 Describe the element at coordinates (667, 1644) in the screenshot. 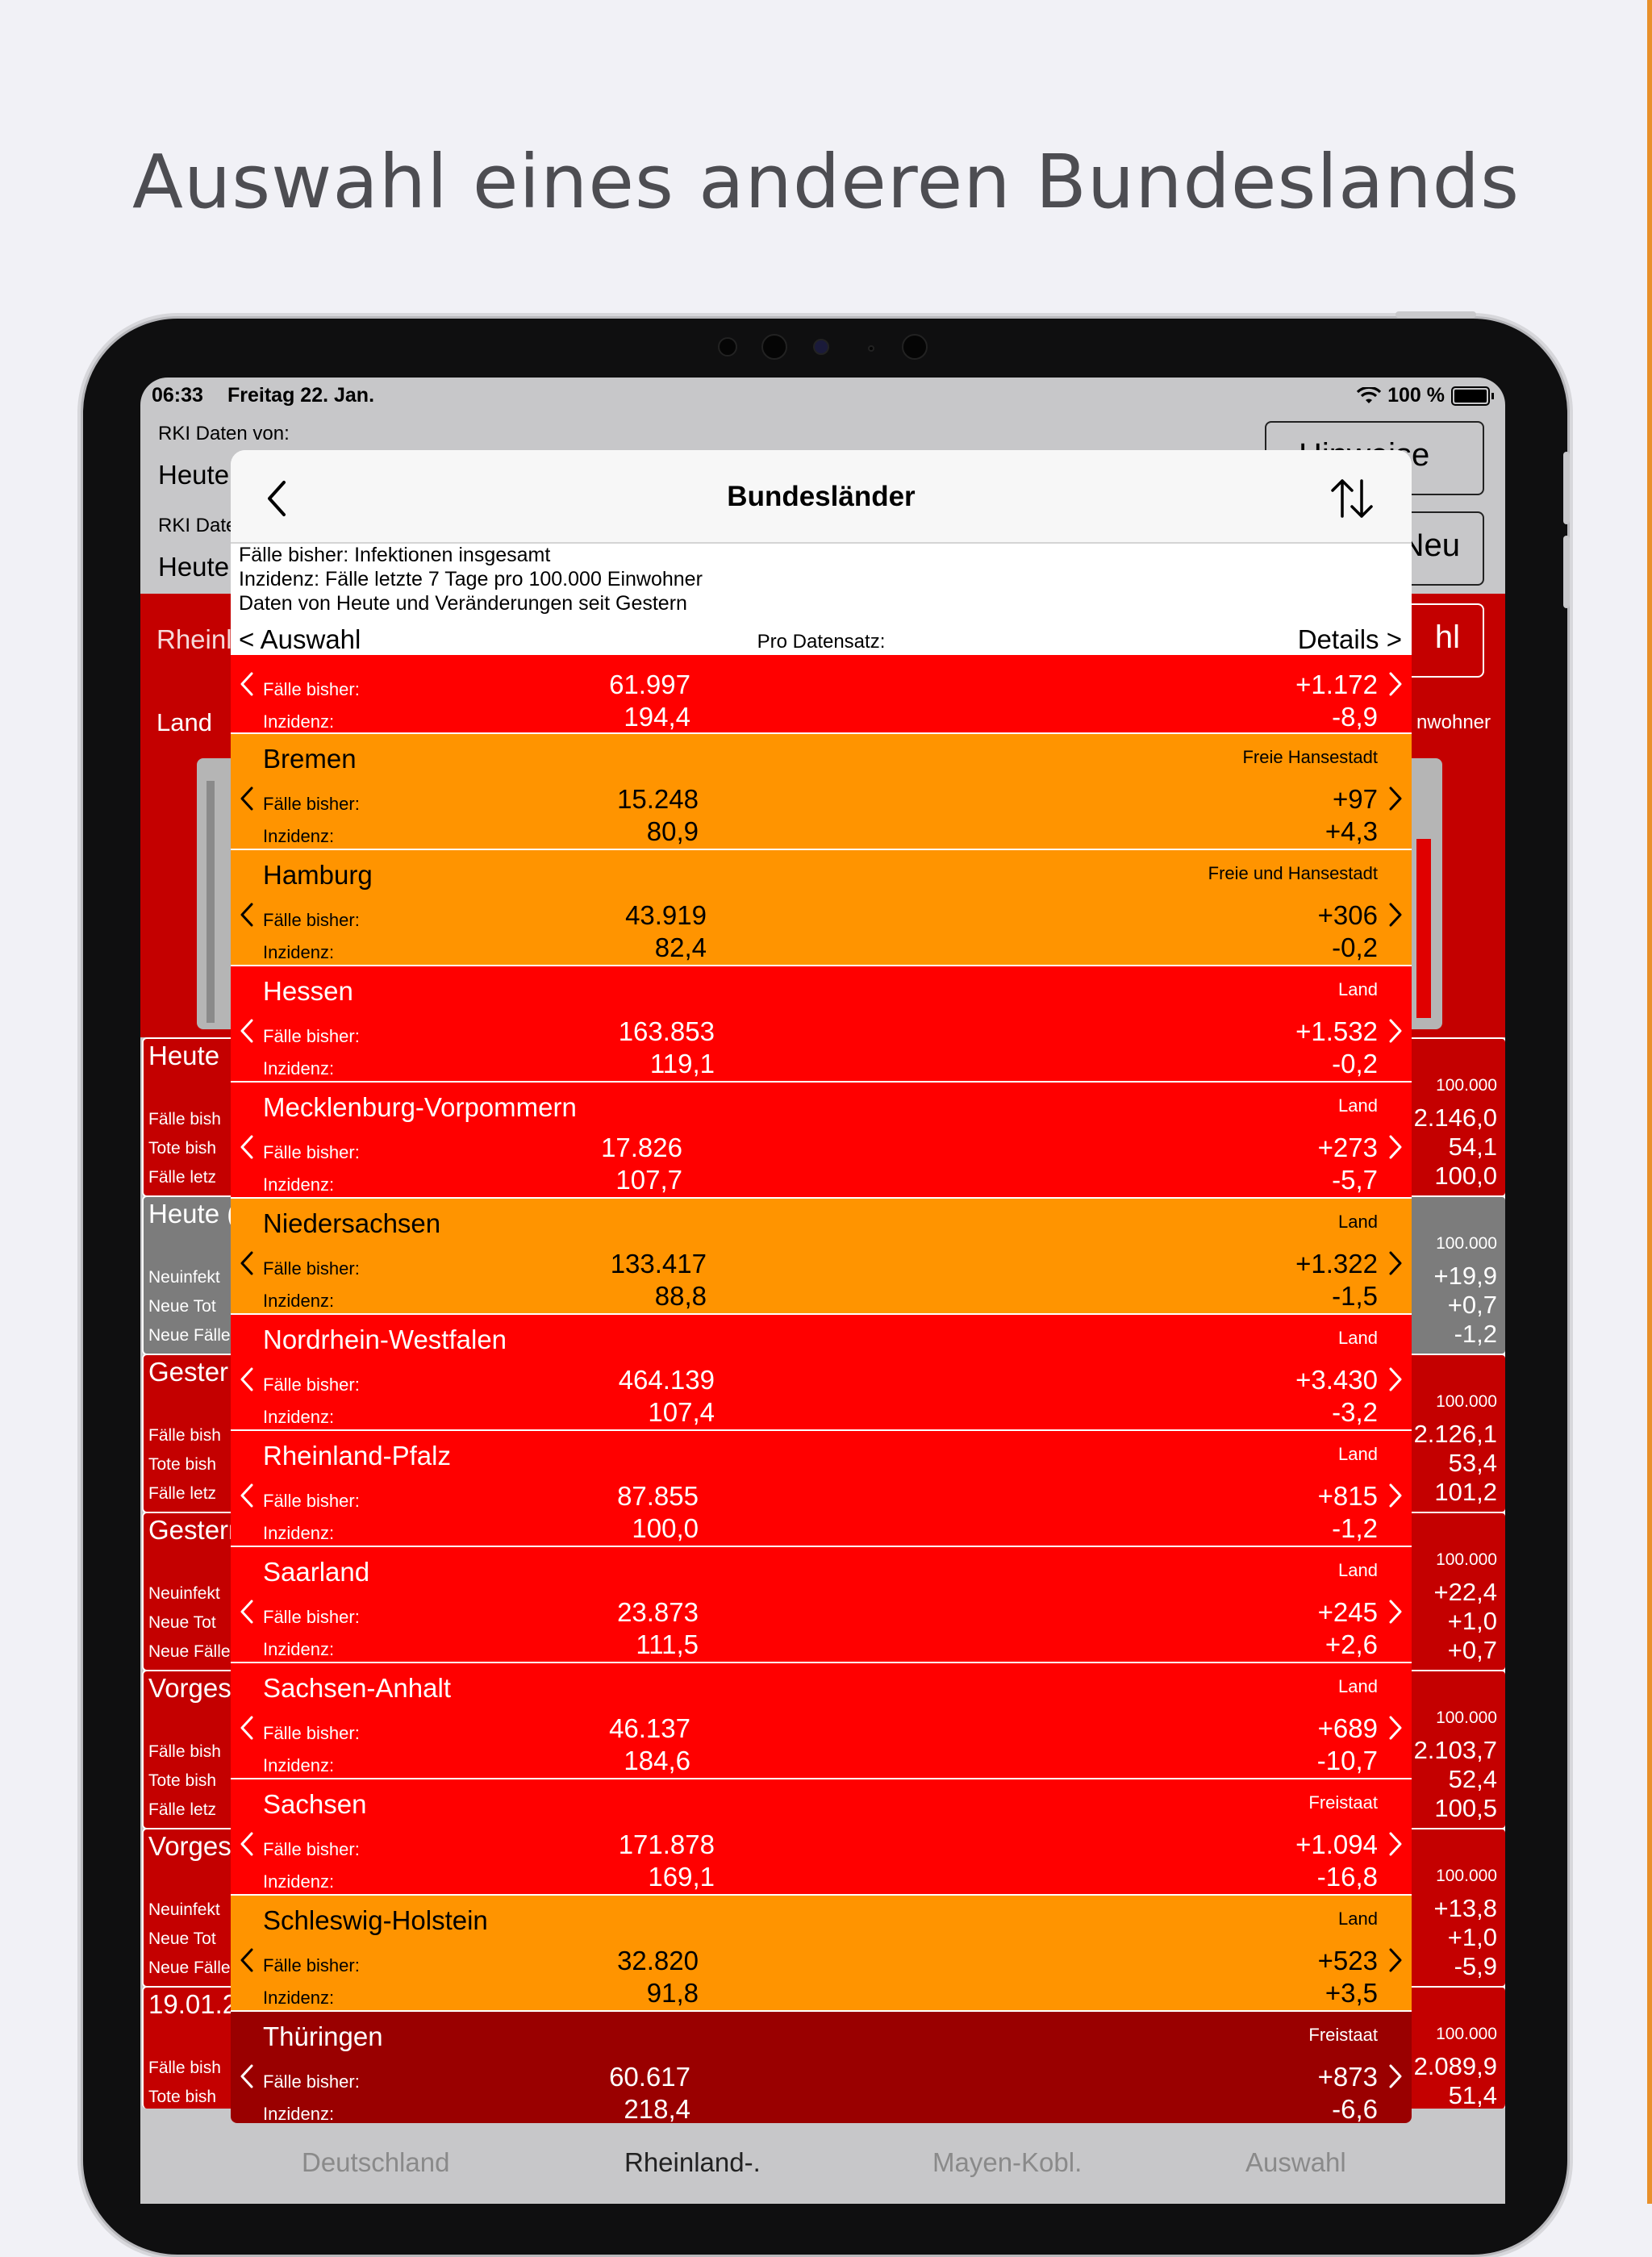

I see `incidence-value: 111,5` at that location.